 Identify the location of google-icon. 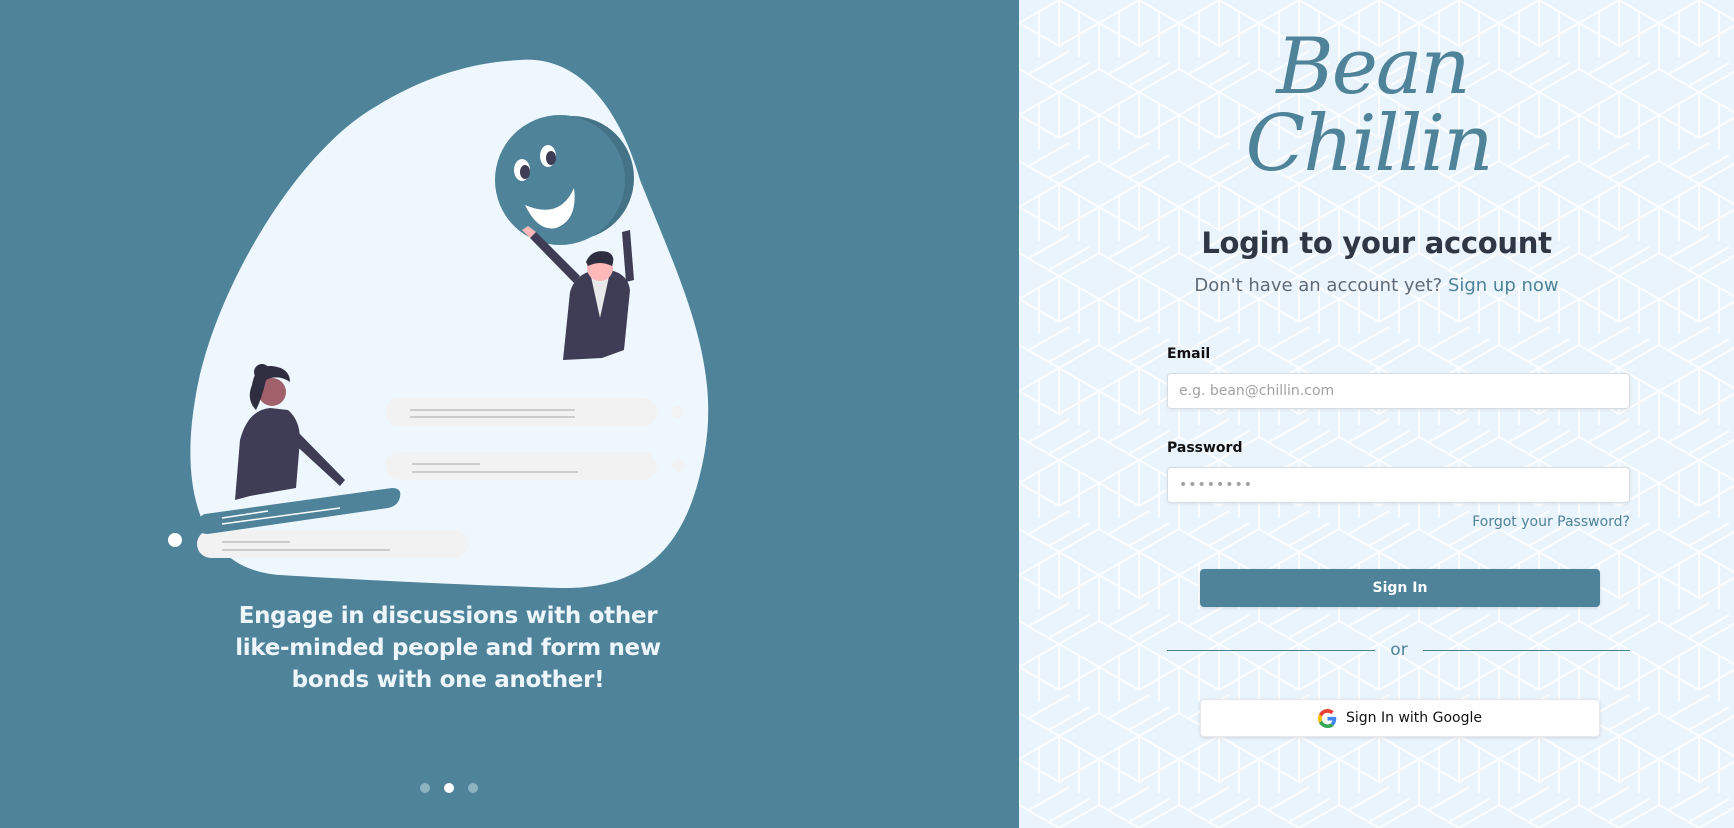
(1327, 718).